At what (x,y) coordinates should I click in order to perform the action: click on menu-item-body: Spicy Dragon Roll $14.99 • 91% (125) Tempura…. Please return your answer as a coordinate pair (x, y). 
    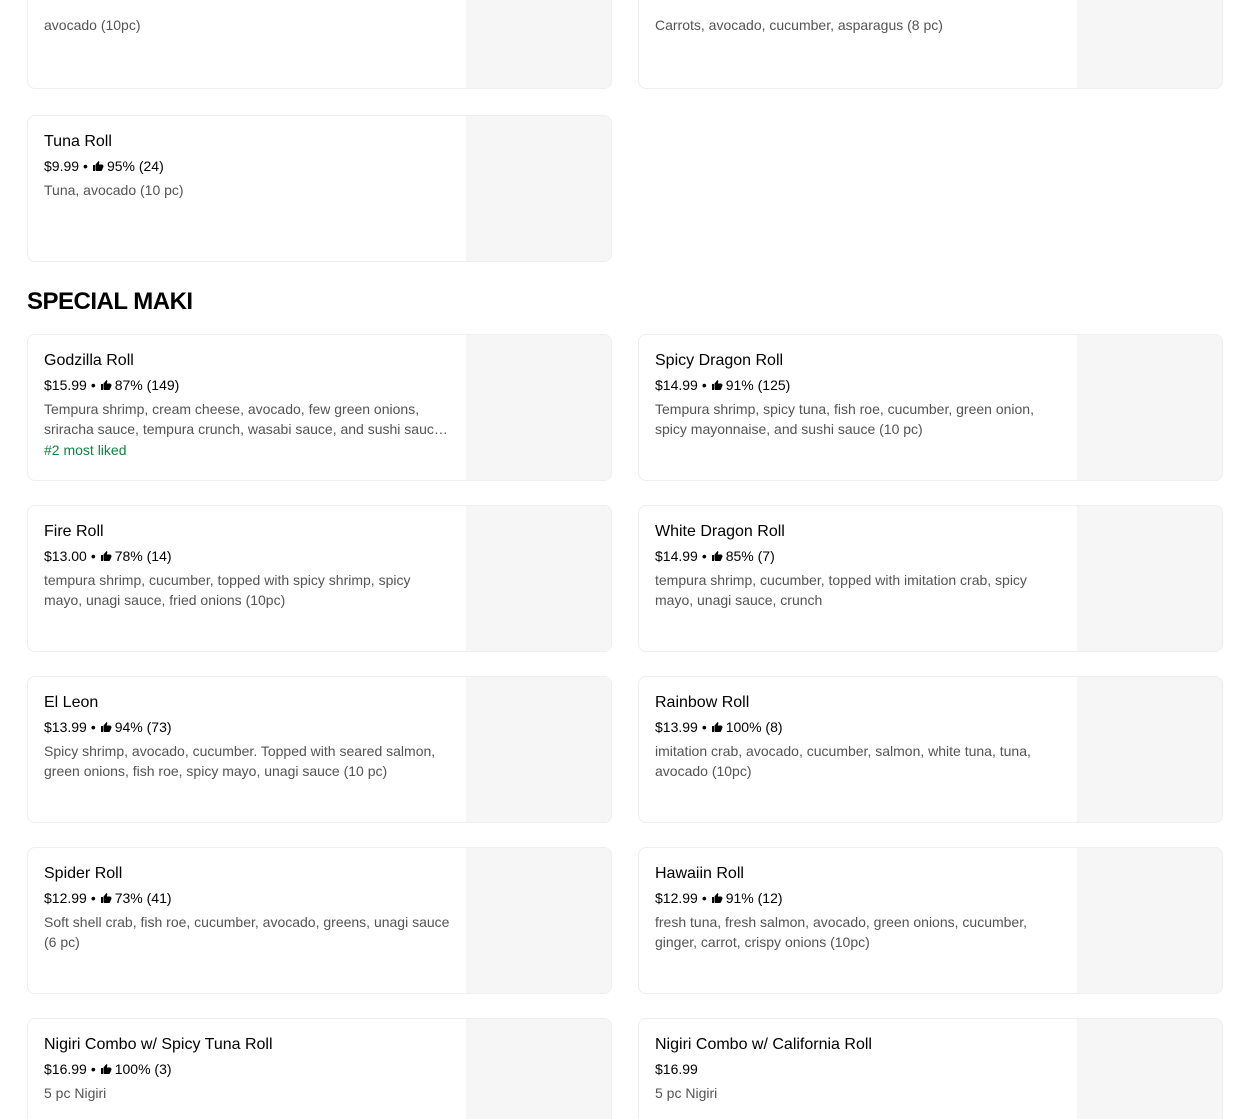
    Looking at the image, I should click on (859, 395).